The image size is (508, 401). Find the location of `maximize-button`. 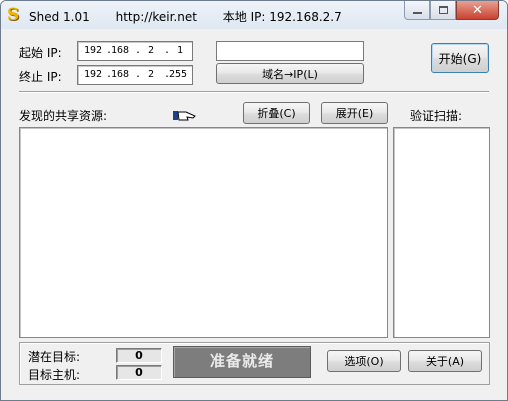

maximize-button is located at coordinates (443, 10).